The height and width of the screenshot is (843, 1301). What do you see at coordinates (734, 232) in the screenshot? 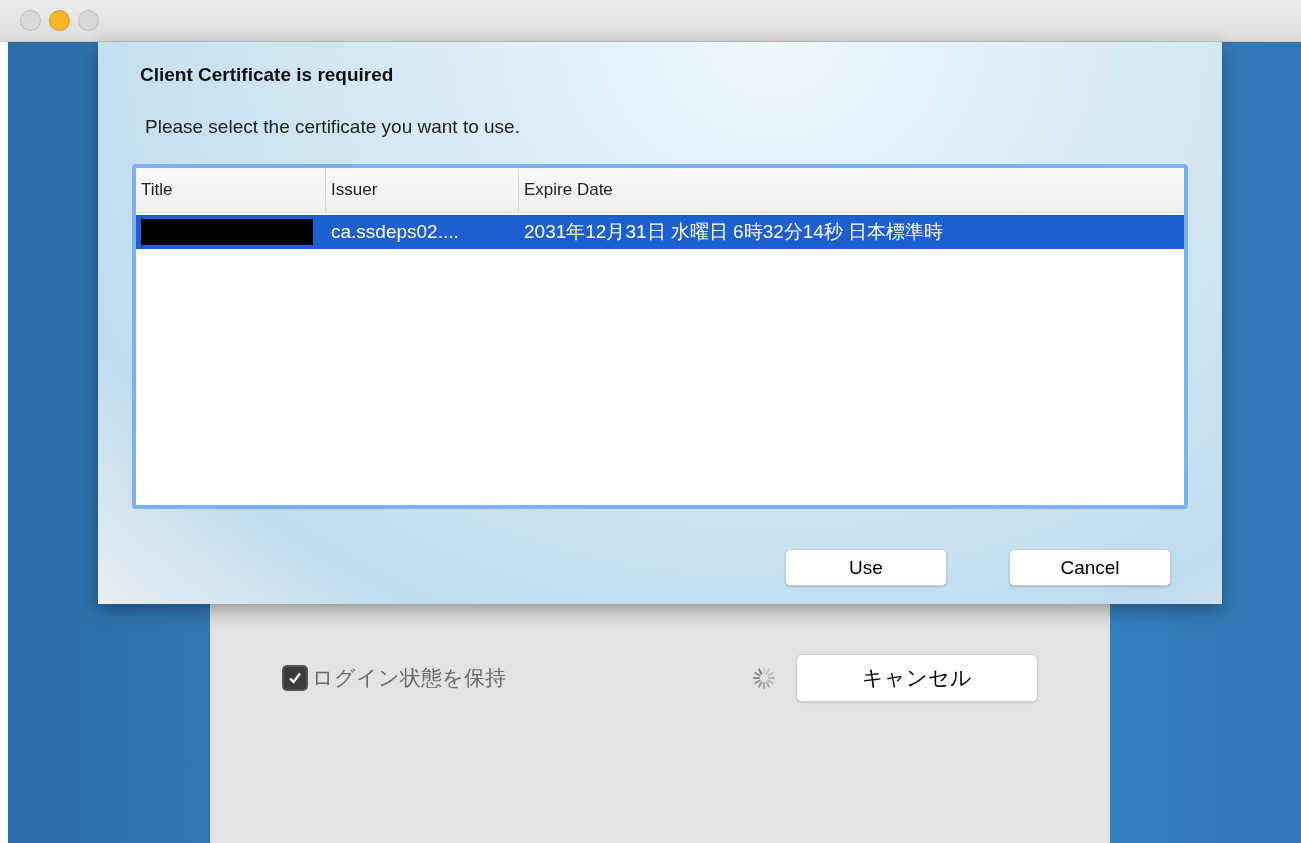
I see `table-cell-text: 2031年12月31日 水曜日 6時32分14秒 日本標準時` at bounding box center [734, 232].